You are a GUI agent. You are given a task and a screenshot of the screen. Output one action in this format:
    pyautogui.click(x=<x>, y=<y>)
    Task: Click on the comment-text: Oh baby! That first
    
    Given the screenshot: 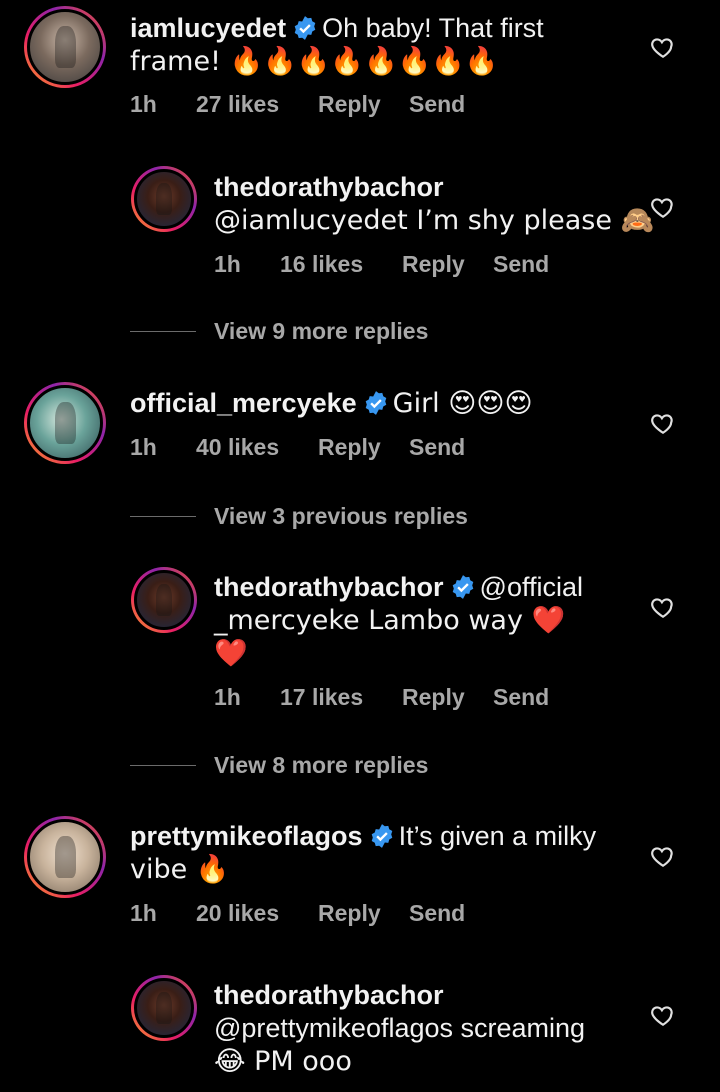 What is the action you would take?
    pyautogui.click(x=433, y=28)
    